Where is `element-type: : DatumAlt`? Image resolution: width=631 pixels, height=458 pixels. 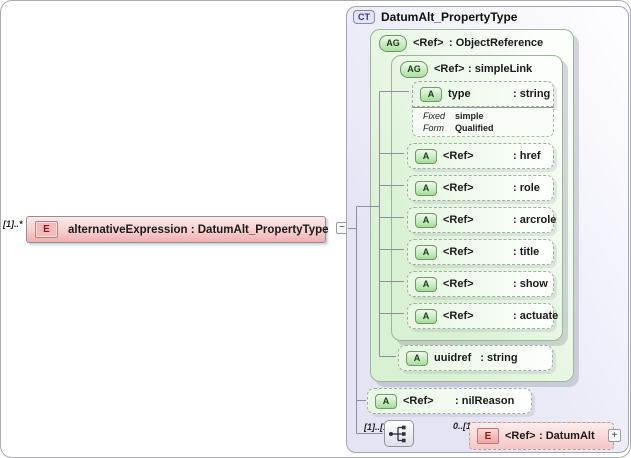
element-type: : DatumAlt is located at coordinates (567, 436).